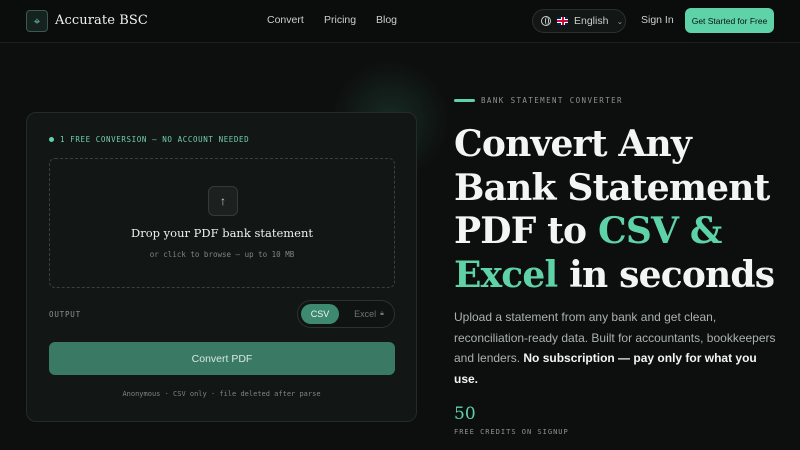 The width and height of the screenshot is (800, 450). What do you see at coordinates (222, 358) in the screenshot?
I see `convert-pdf-button: Convert PDF` at bounding box center [222, 358].